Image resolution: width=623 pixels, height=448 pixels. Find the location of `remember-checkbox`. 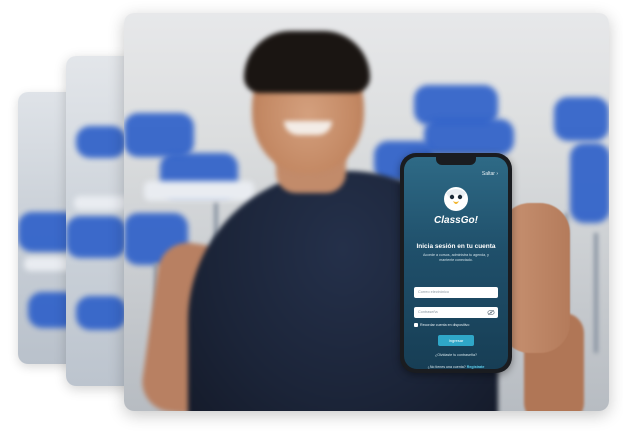

remember-checkbox is located at coordinates (416, 325).